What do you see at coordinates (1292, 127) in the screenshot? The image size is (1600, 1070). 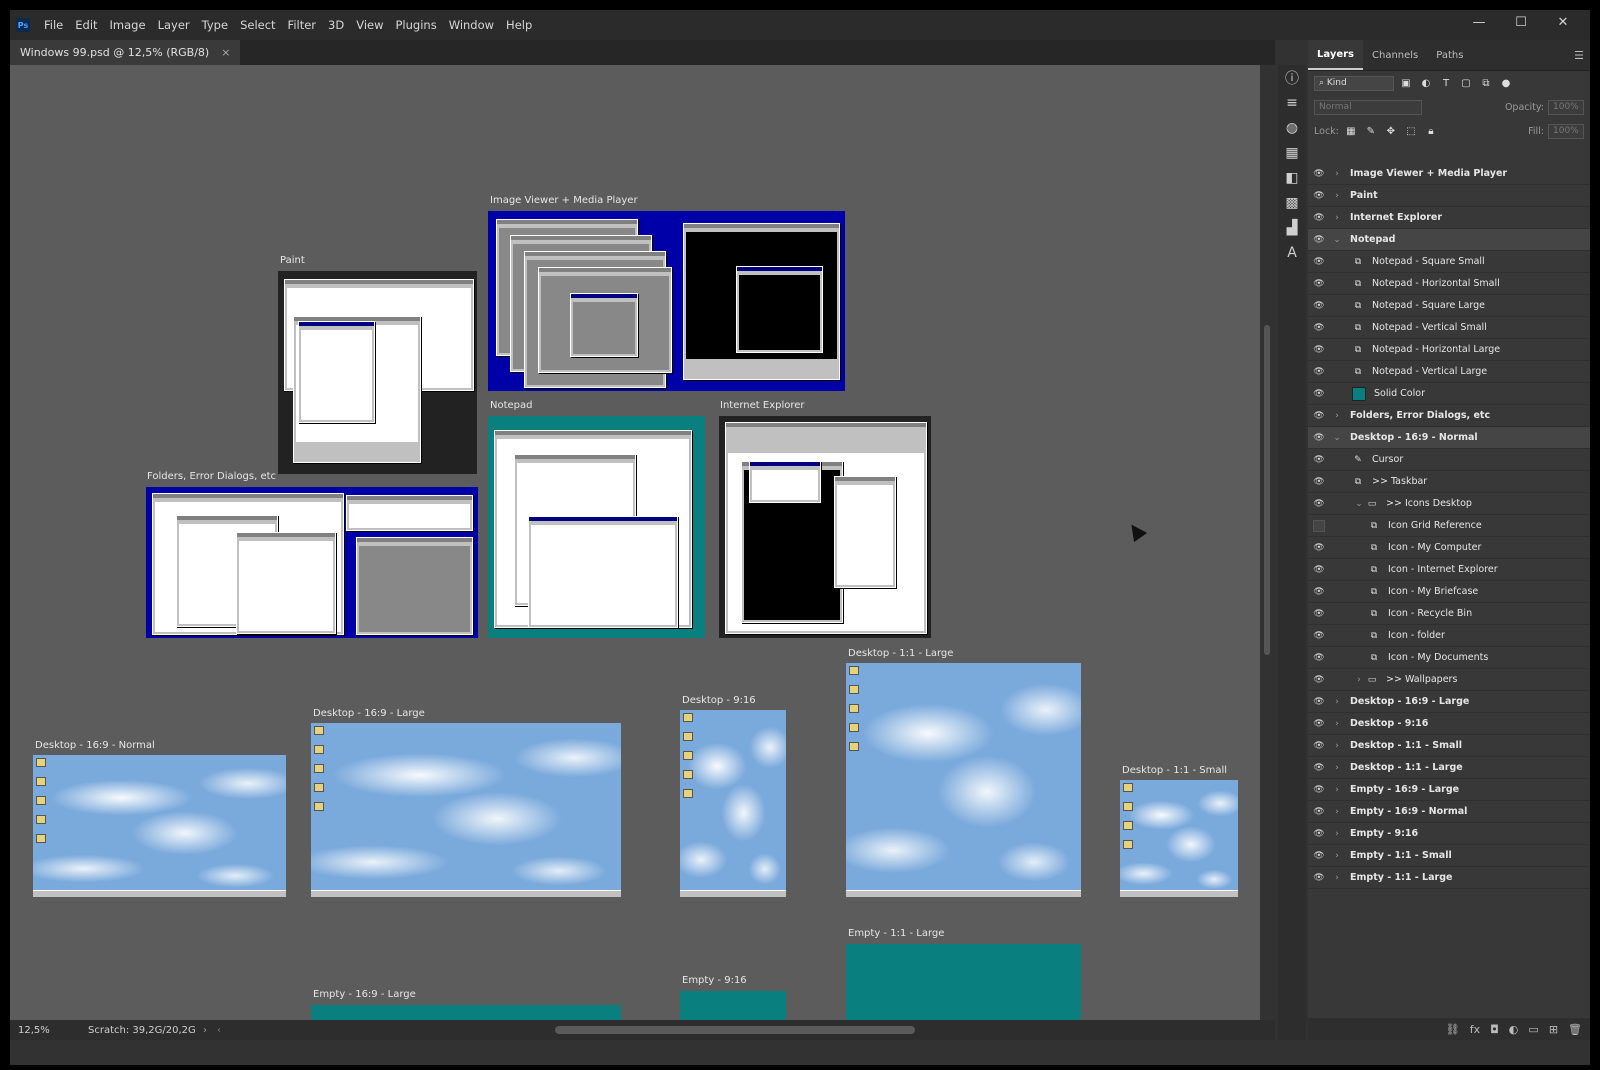 I see `color-palette-icon: ◍` at bounding box center [1292, 127].